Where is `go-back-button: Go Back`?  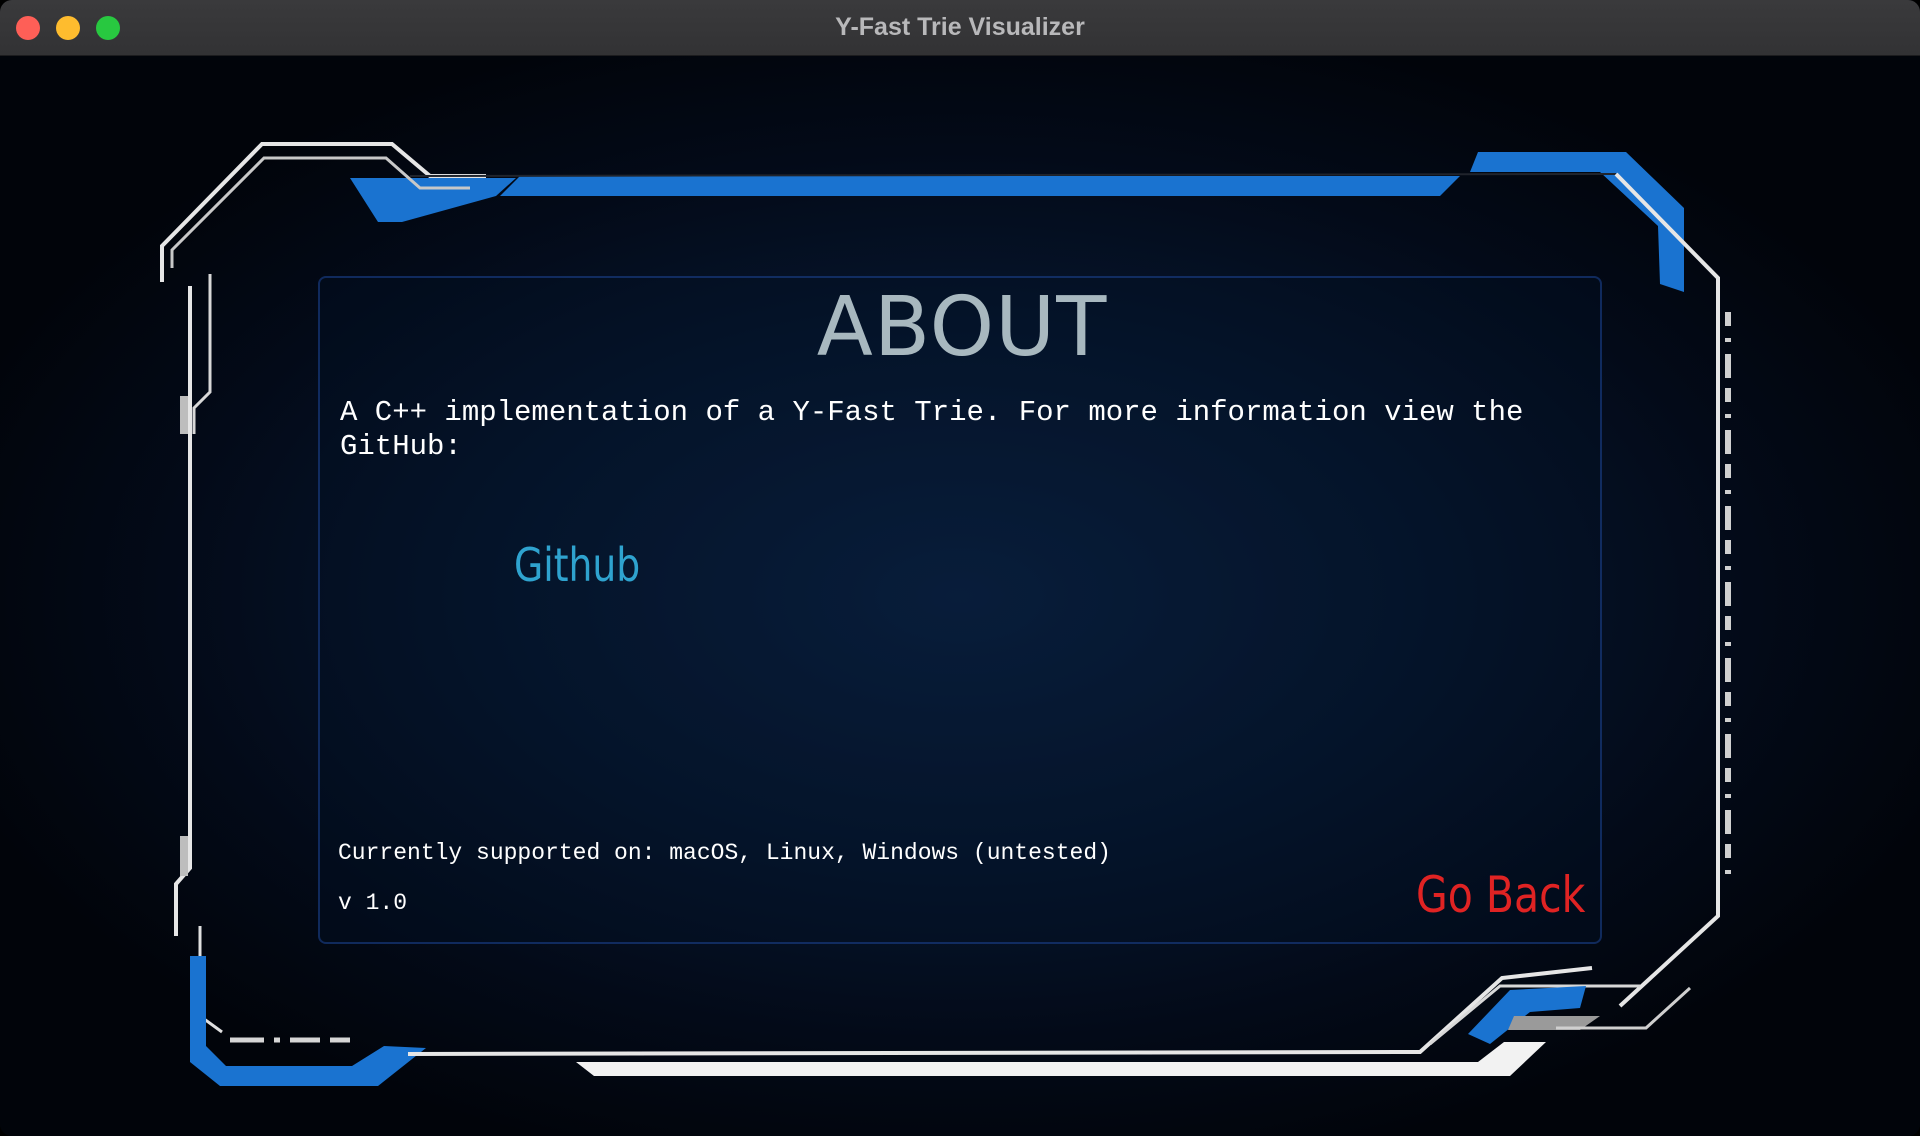 go-back-button: Go Back is located at coordinates (1500, 895).